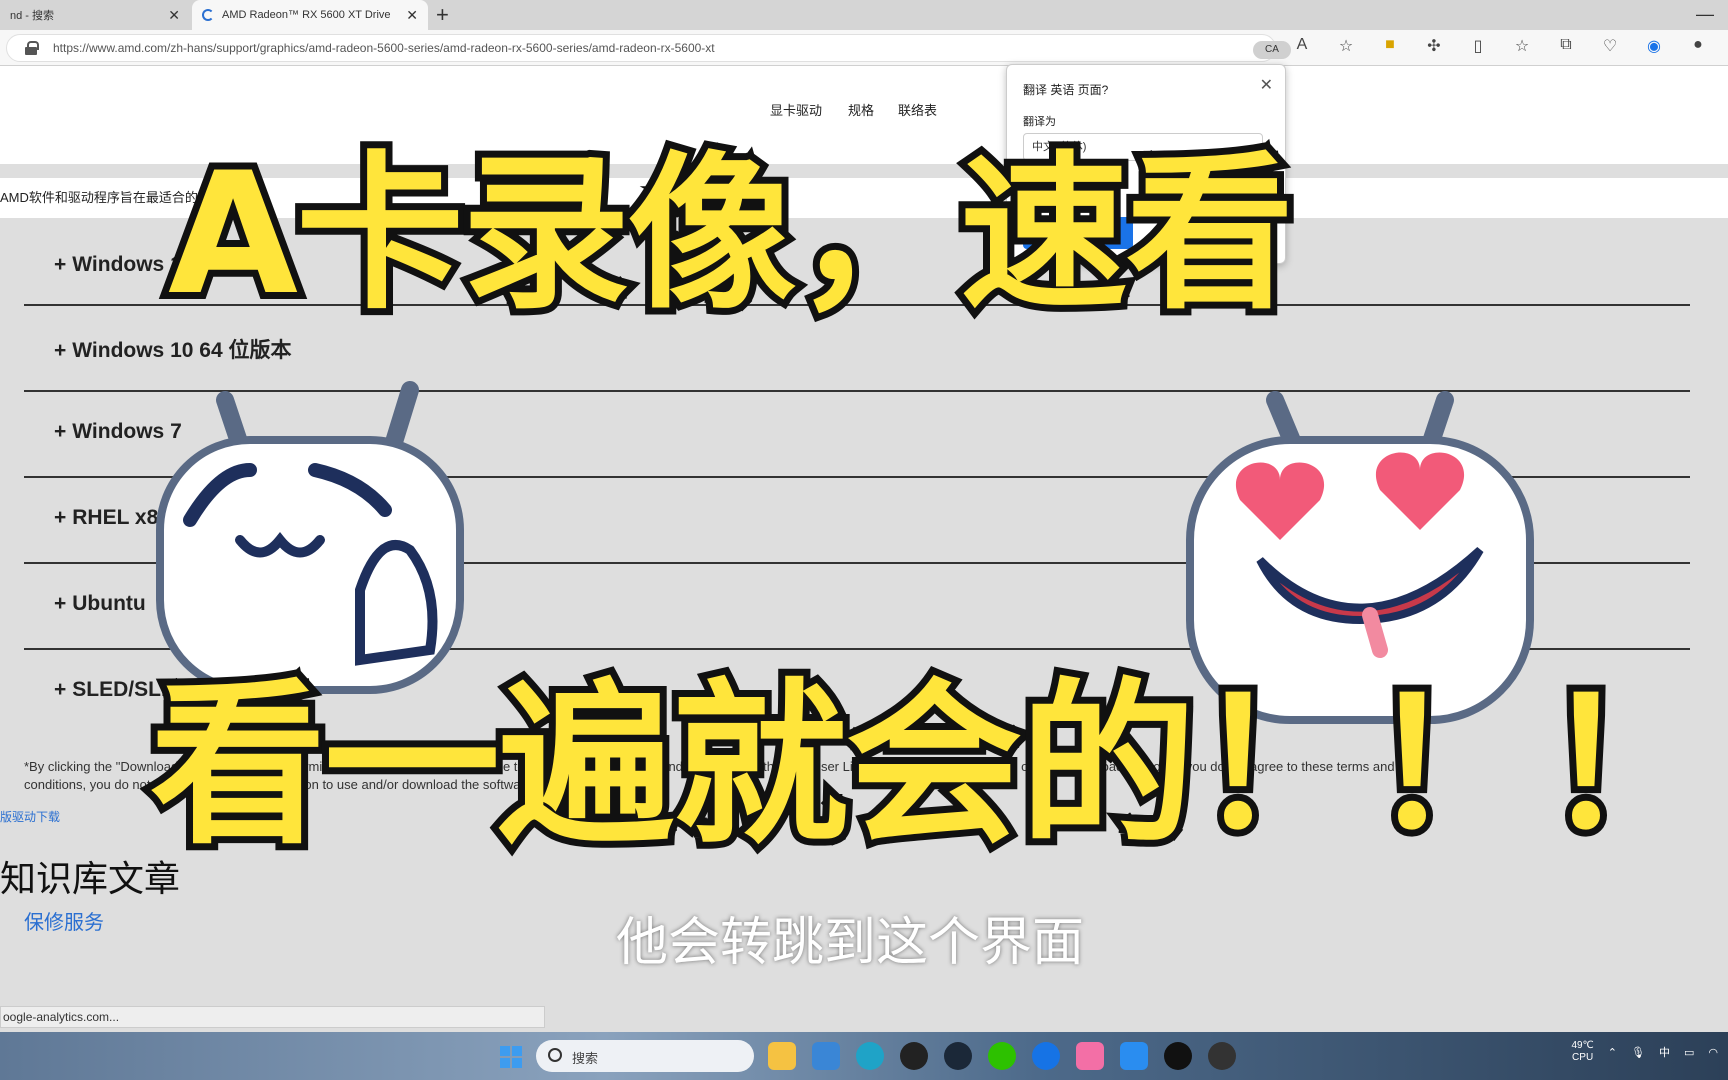 The width and height of the screenshot is (1728, 1080). What do you see at coordinates (1654, 46) in the screenshot?
I see `edge-bar-icon: ◉` at bounding box center [1654, 46].